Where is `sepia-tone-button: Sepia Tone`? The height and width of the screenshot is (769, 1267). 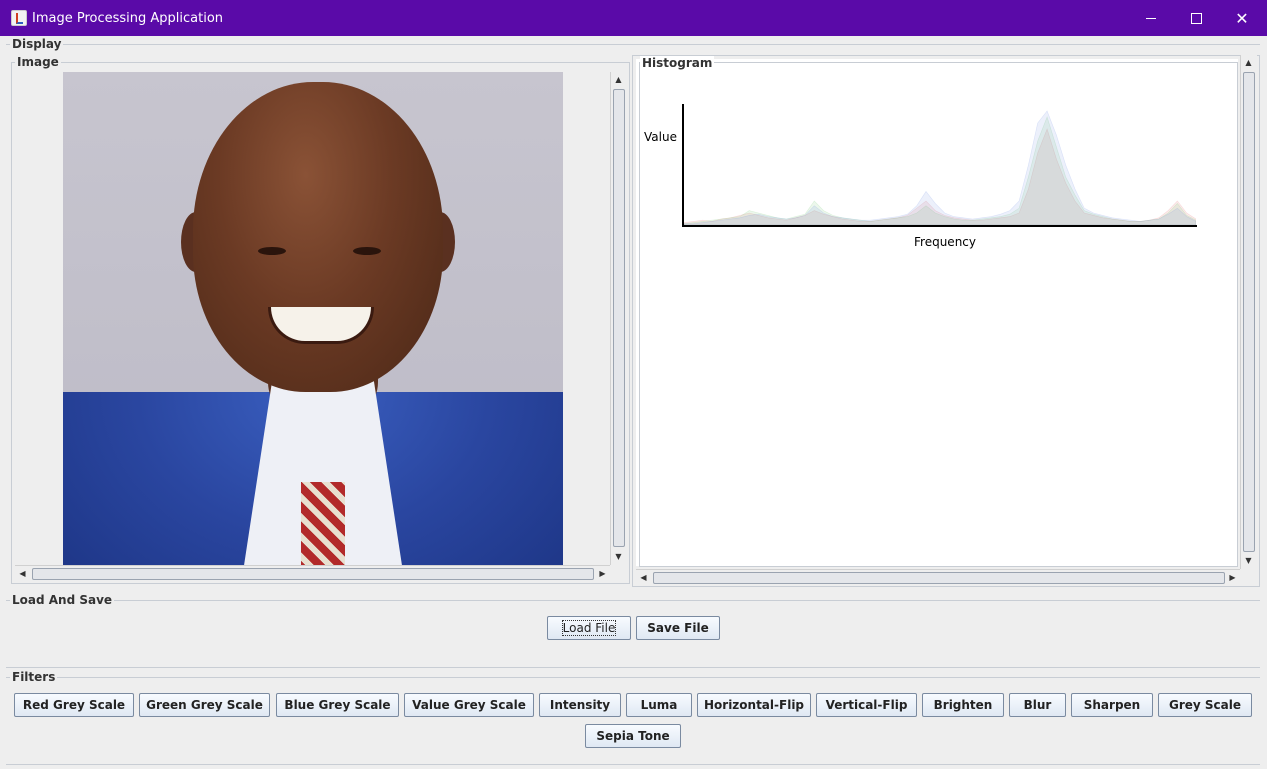
sepia-tone-button: Sepia Tone is located at coordinates (633, 736).